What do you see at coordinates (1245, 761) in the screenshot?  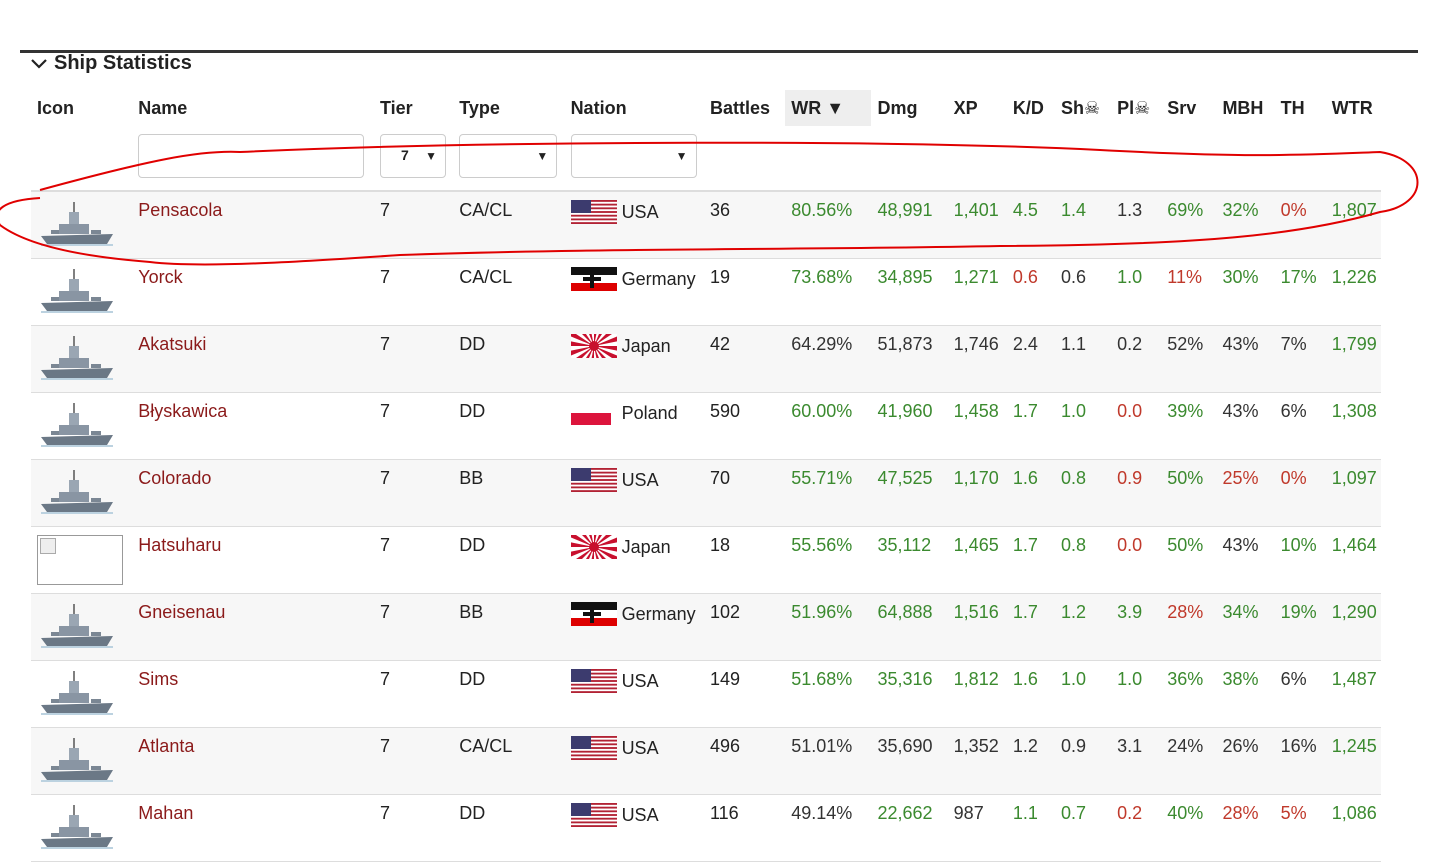 I see `mbh-cell: 26%` at bounding box center [1245, 761].